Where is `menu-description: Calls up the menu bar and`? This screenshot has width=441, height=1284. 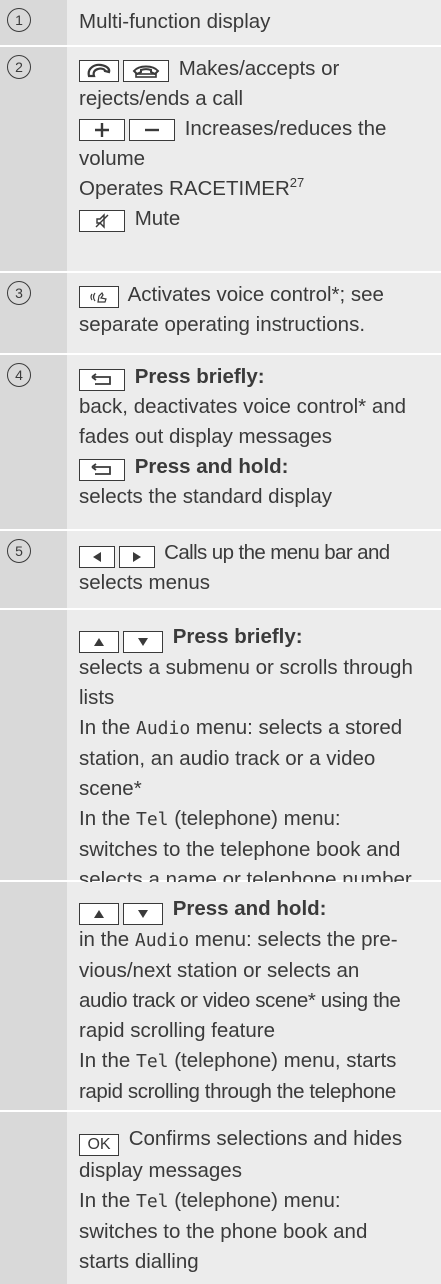 menu-description: Calls up the menu bar and is located at coordinates (277, 552).